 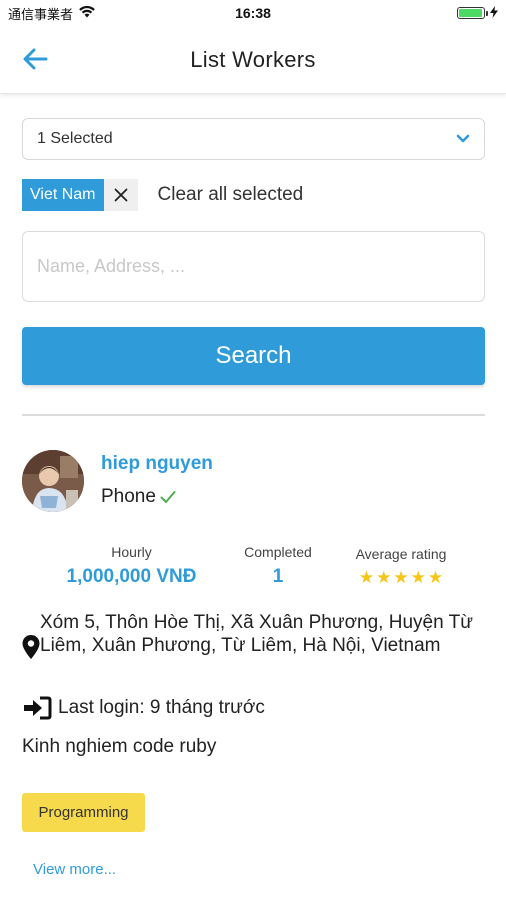 I want to click on select-value: 1 Selected, so click(x=75, y=138).